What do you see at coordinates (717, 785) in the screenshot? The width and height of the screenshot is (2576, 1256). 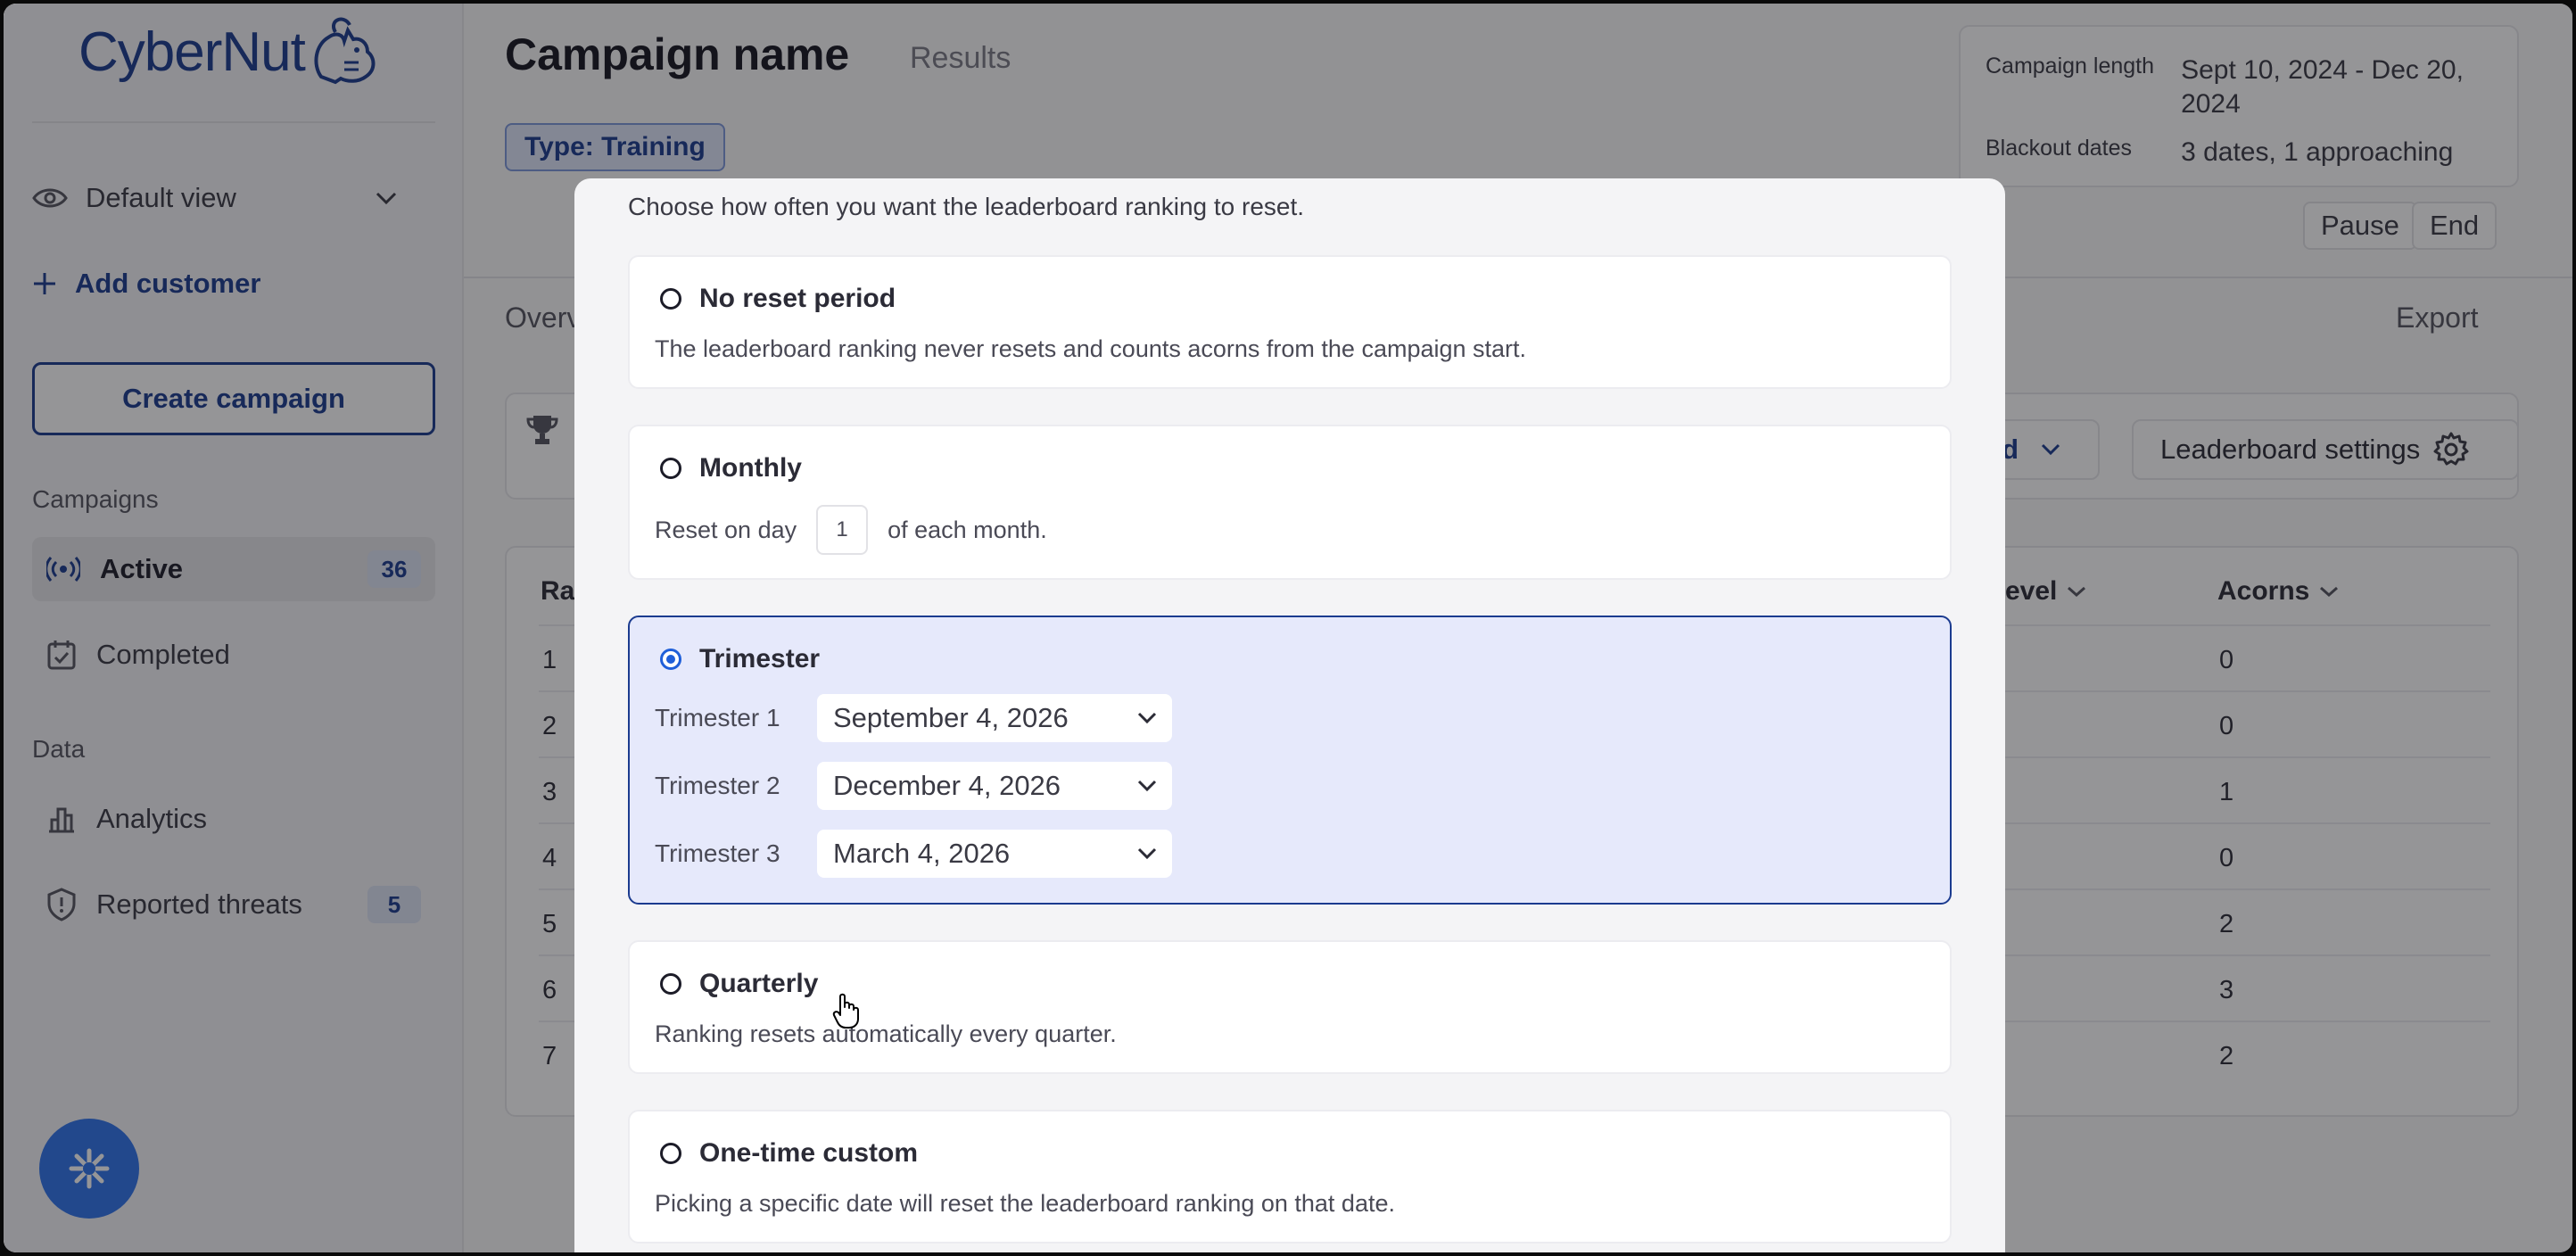 I see `trimester-label: Trimester 2` at bounding box center [717, 785].